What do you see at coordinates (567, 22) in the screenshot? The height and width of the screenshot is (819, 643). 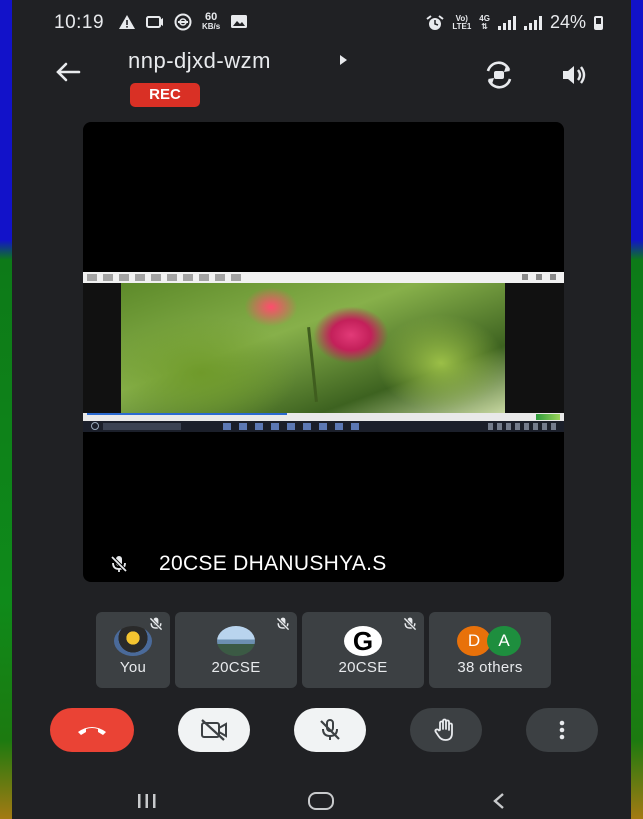 I see `battery-percent: 24%` at bounding box center [567, 22].